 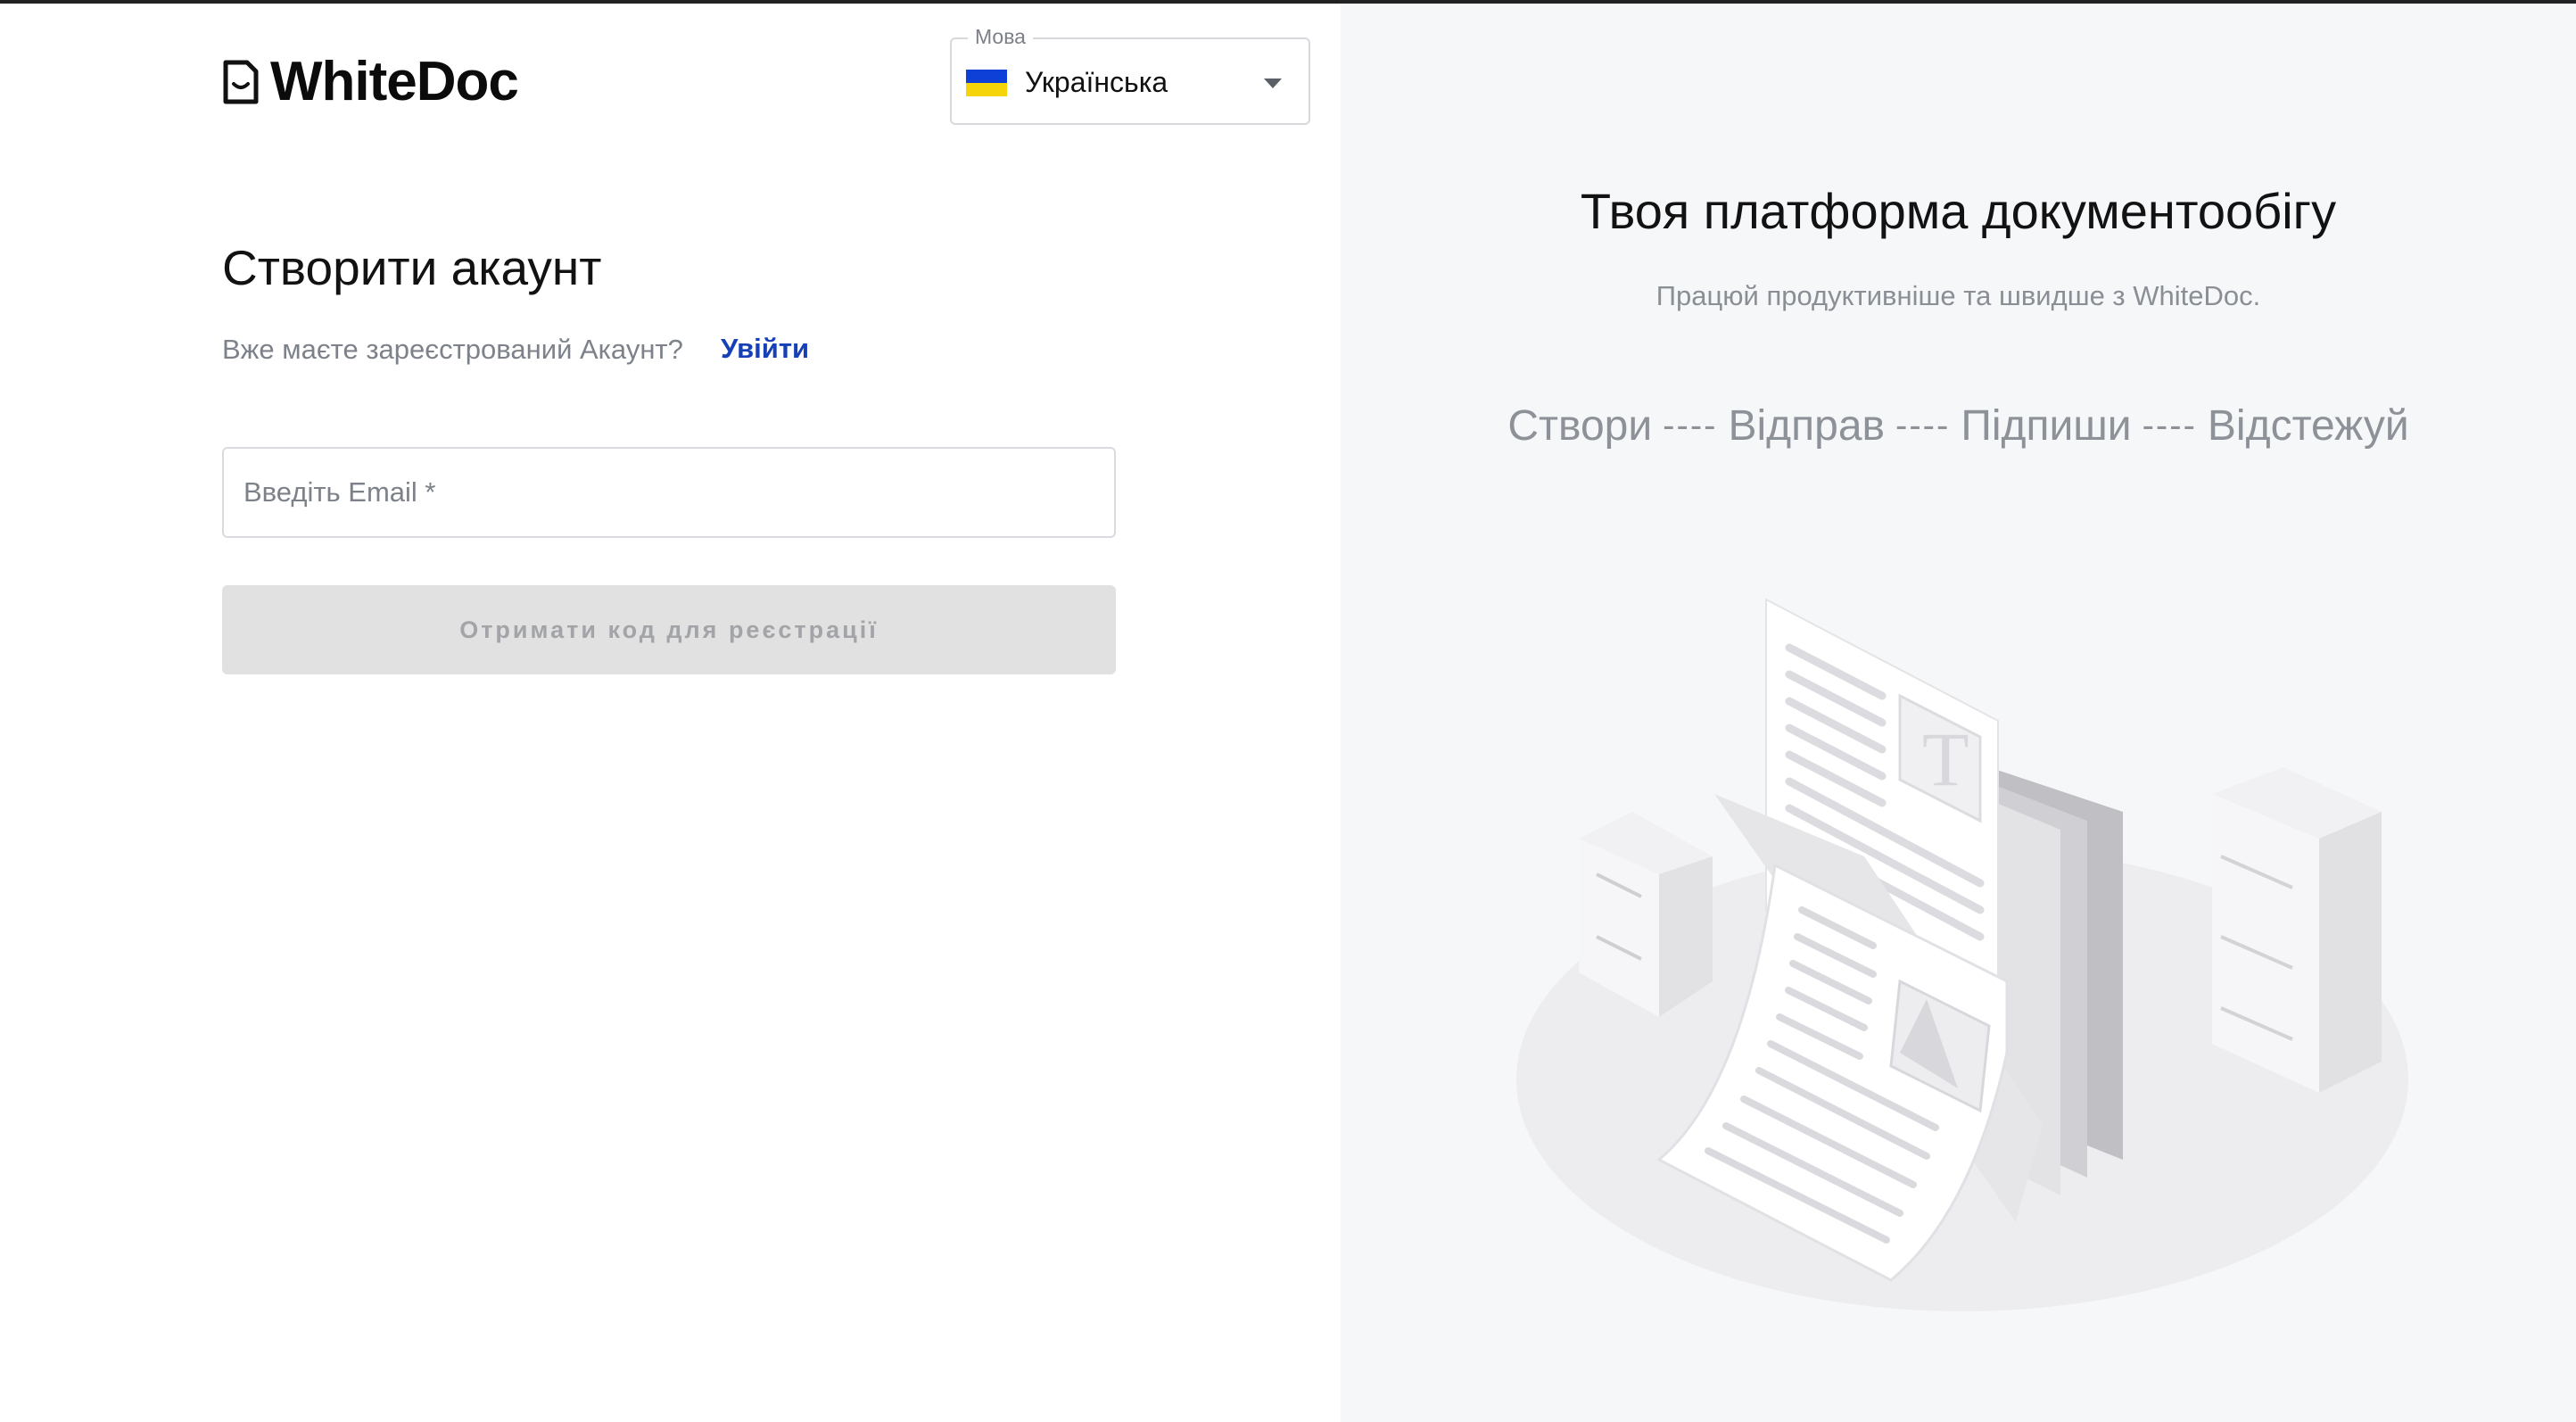 I want to click on ukraine-flag-icon, so click(x=987, y=83).